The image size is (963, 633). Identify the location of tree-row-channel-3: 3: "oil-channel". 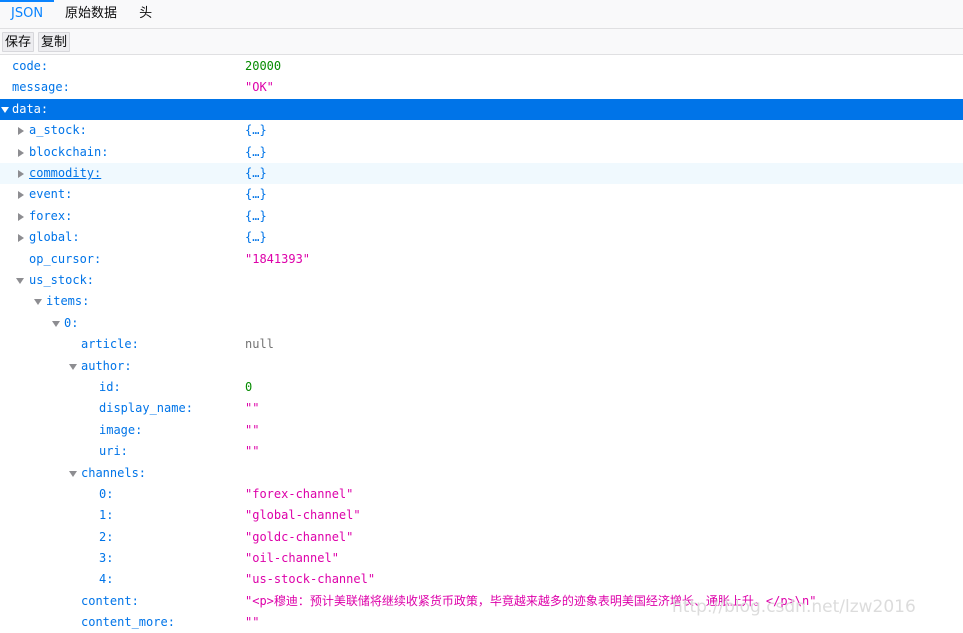
(481, 558).